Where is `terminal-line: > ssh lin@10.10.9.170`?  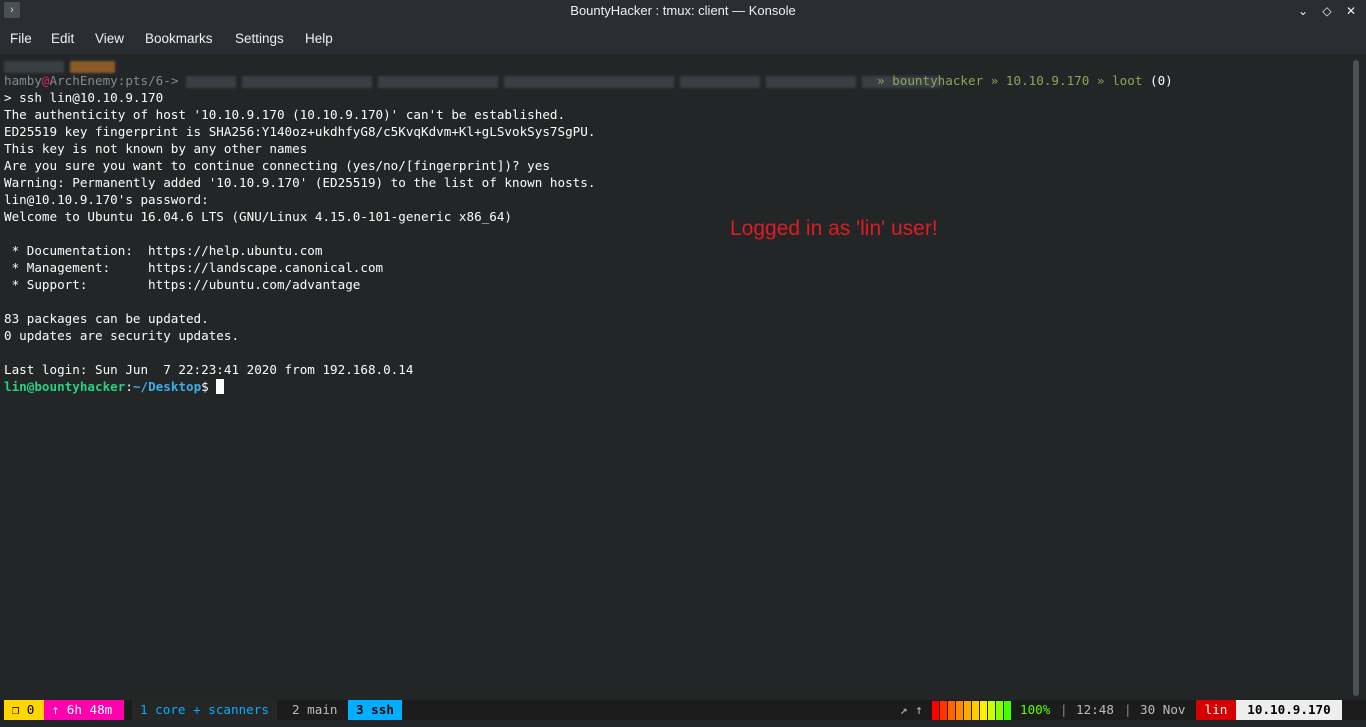 terminal-line: > ssh lin@10.10.9.170 is located at coordinates (84, 97).